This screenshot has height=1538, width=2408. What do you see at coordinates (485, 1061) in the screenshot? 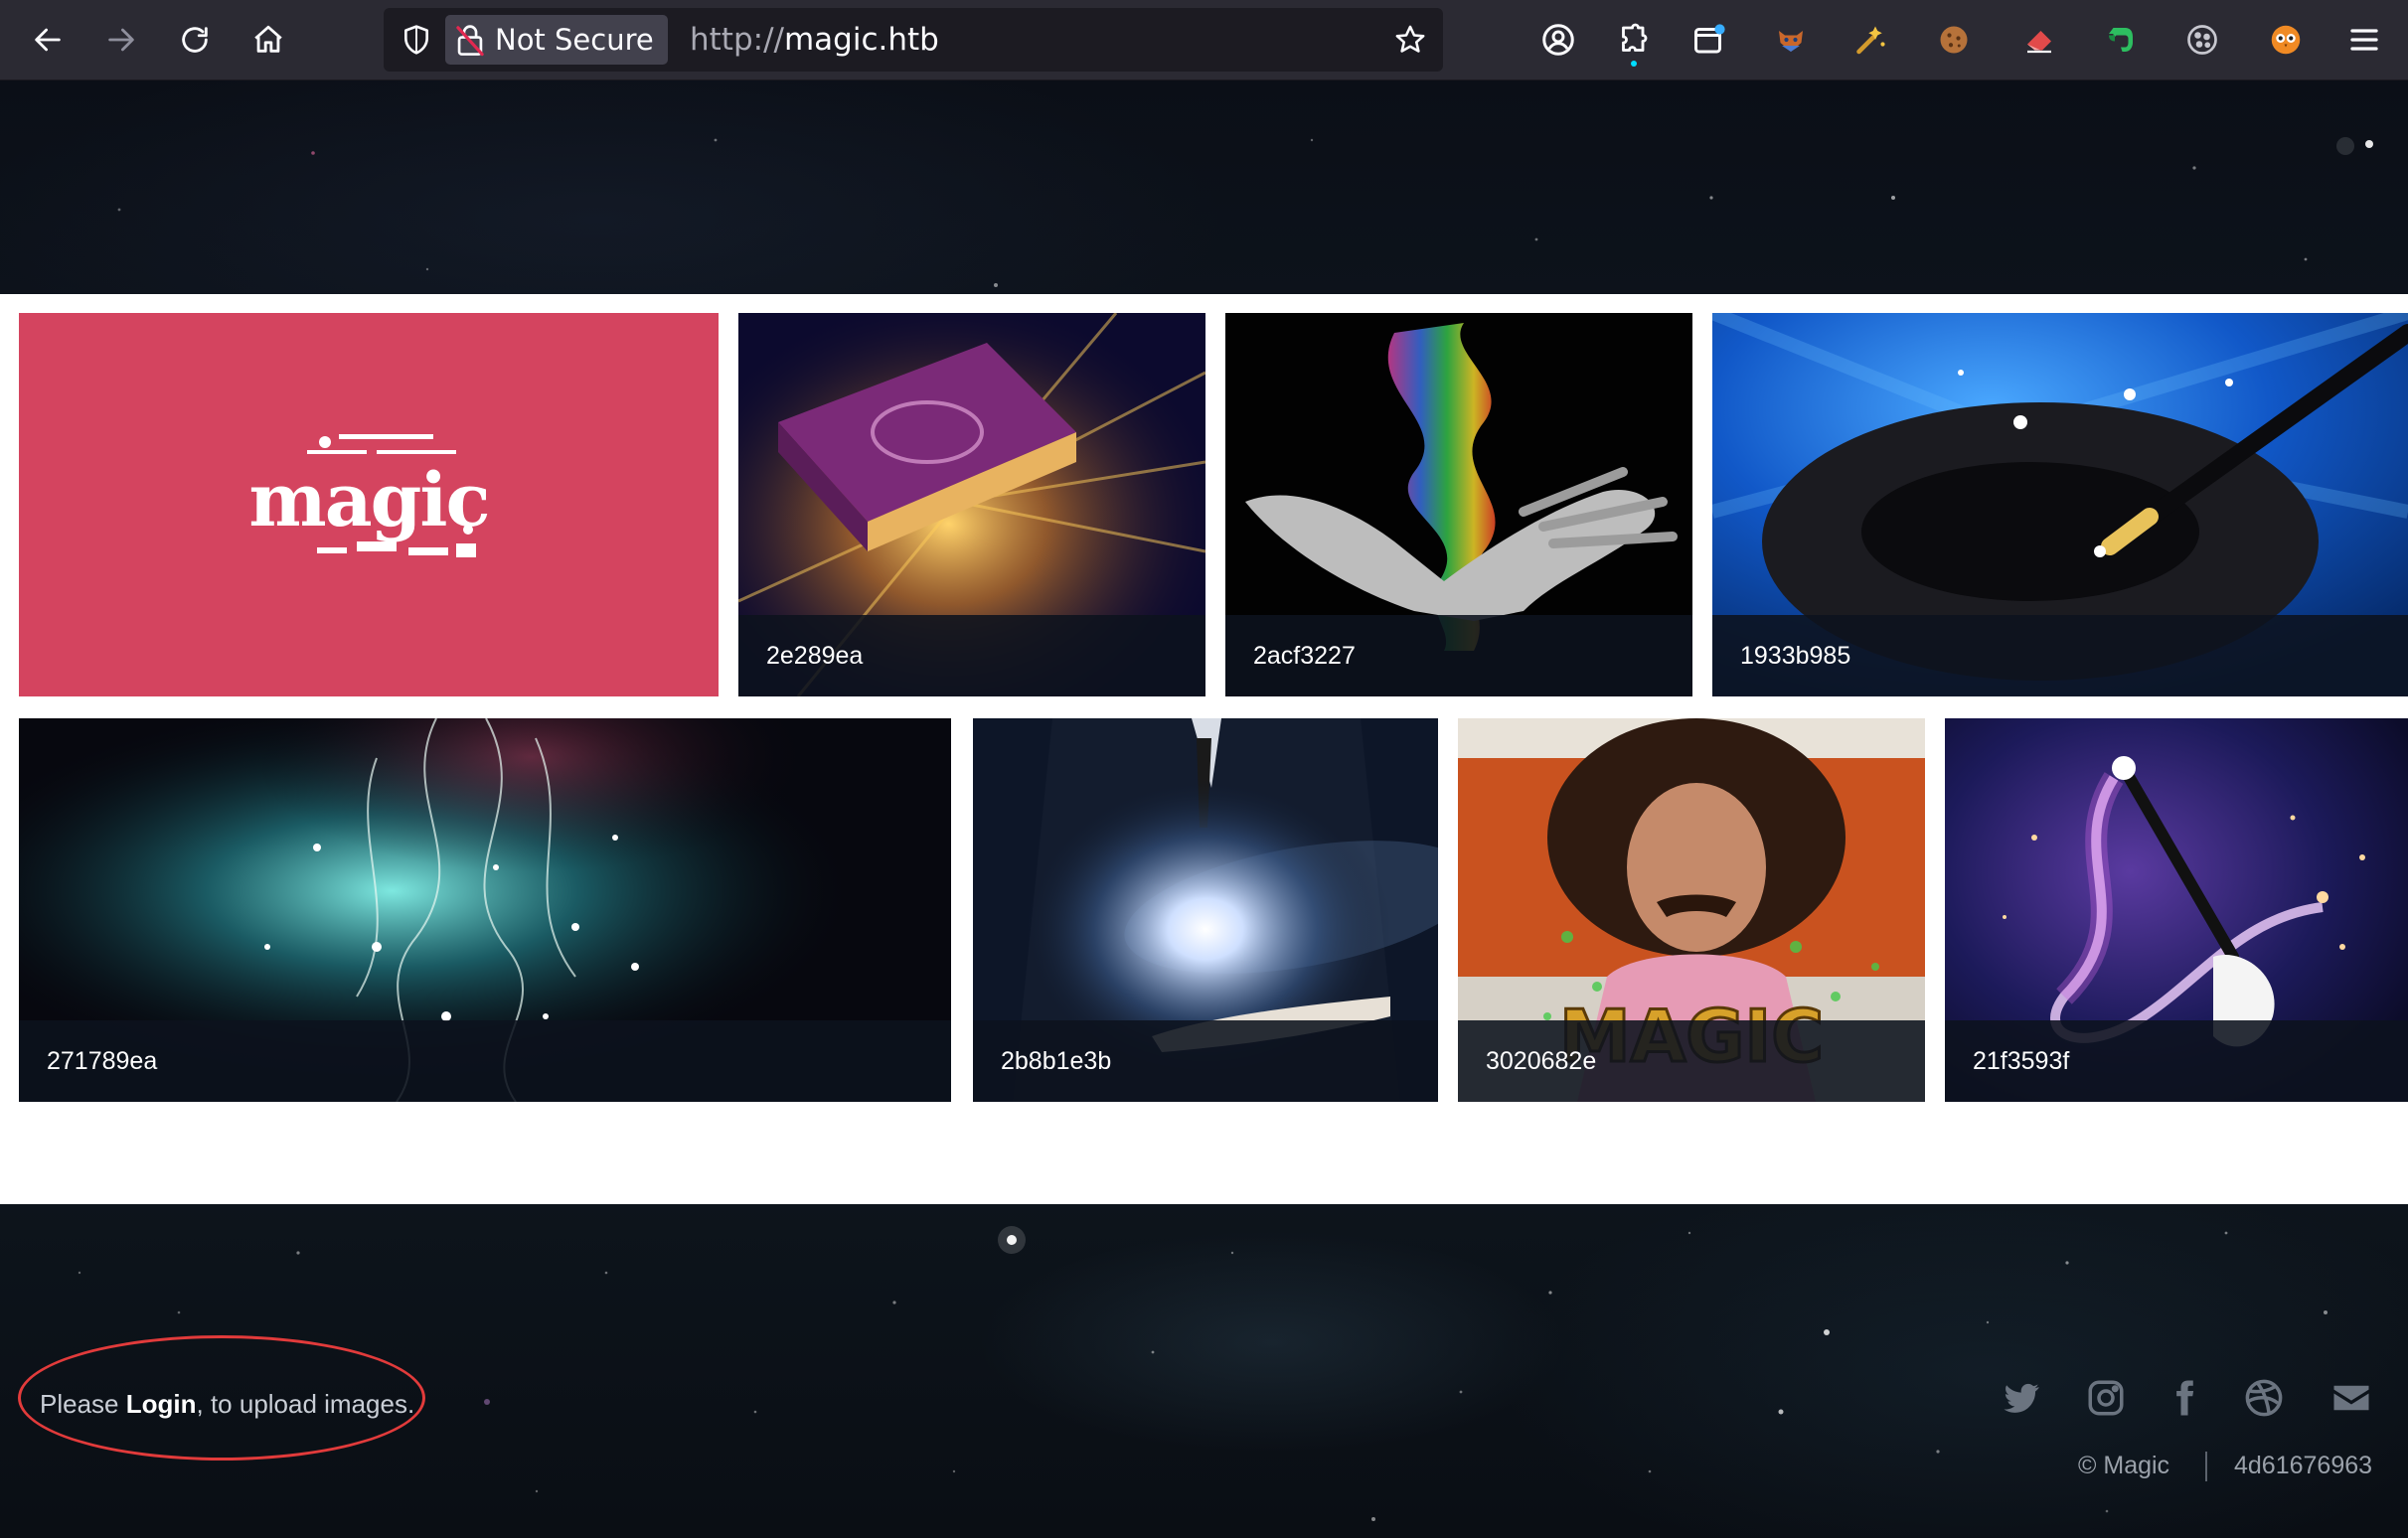
I see `tile-caption: 271789ea` at bounding box center [485, 1061].